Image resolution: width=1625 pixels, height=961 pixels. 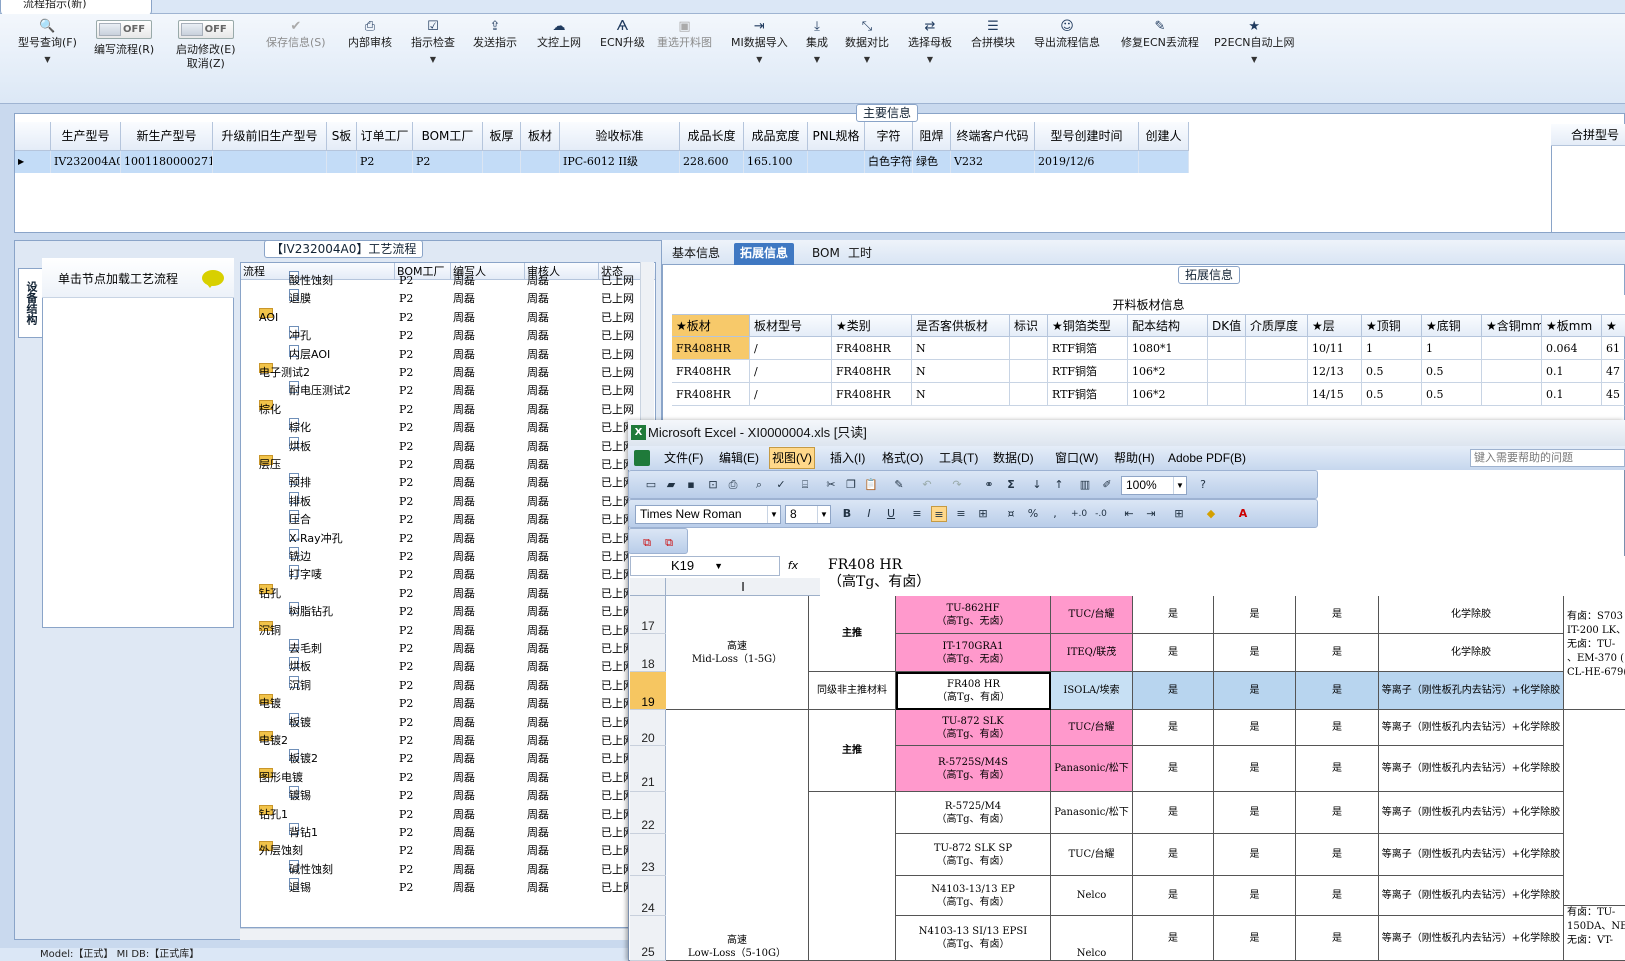 What do you see at coordinates (1613, 348) in the screenshot?
I see `cell: 61` at bounding box center [1613, 348].